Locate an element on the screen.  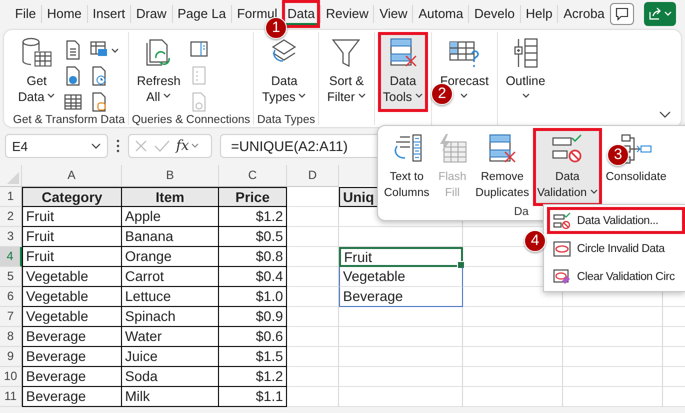
share-button is located at coordinates (660, 14).